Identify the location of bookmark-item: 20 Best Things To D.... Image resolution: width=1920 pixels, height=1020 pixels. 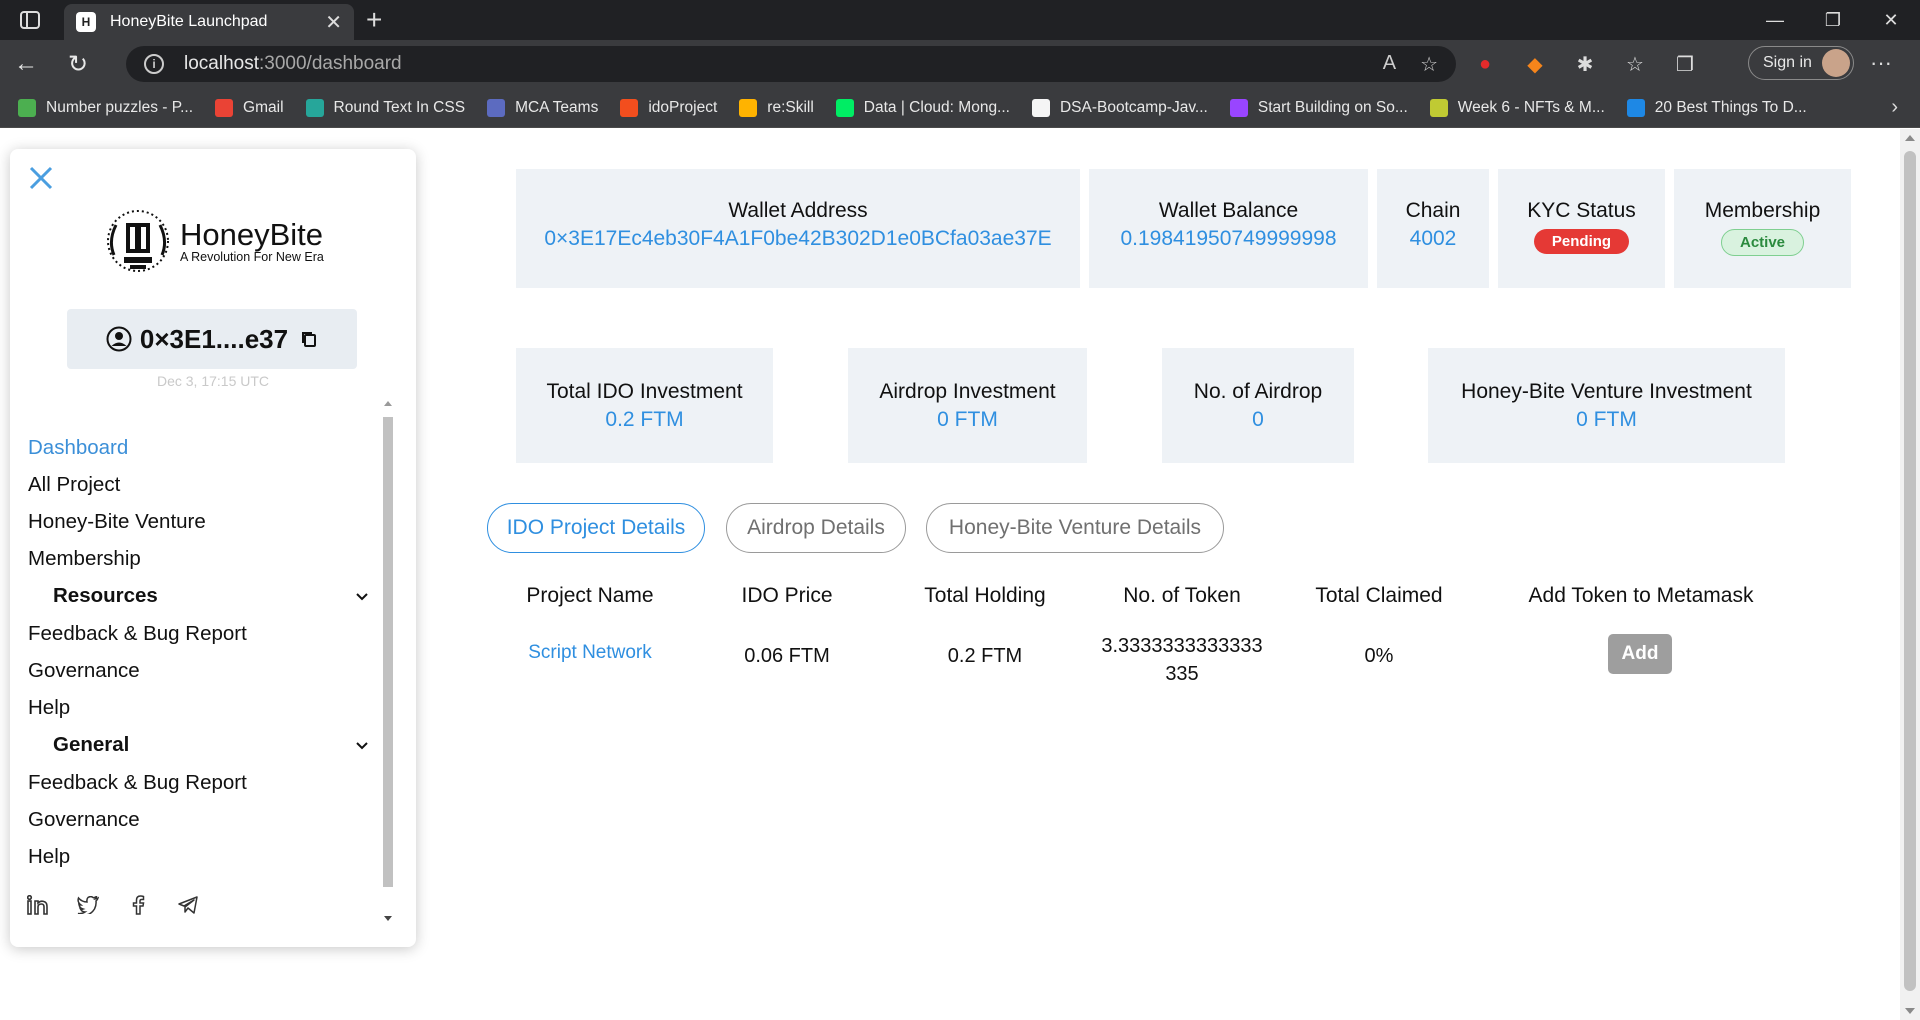
(1716, 107).